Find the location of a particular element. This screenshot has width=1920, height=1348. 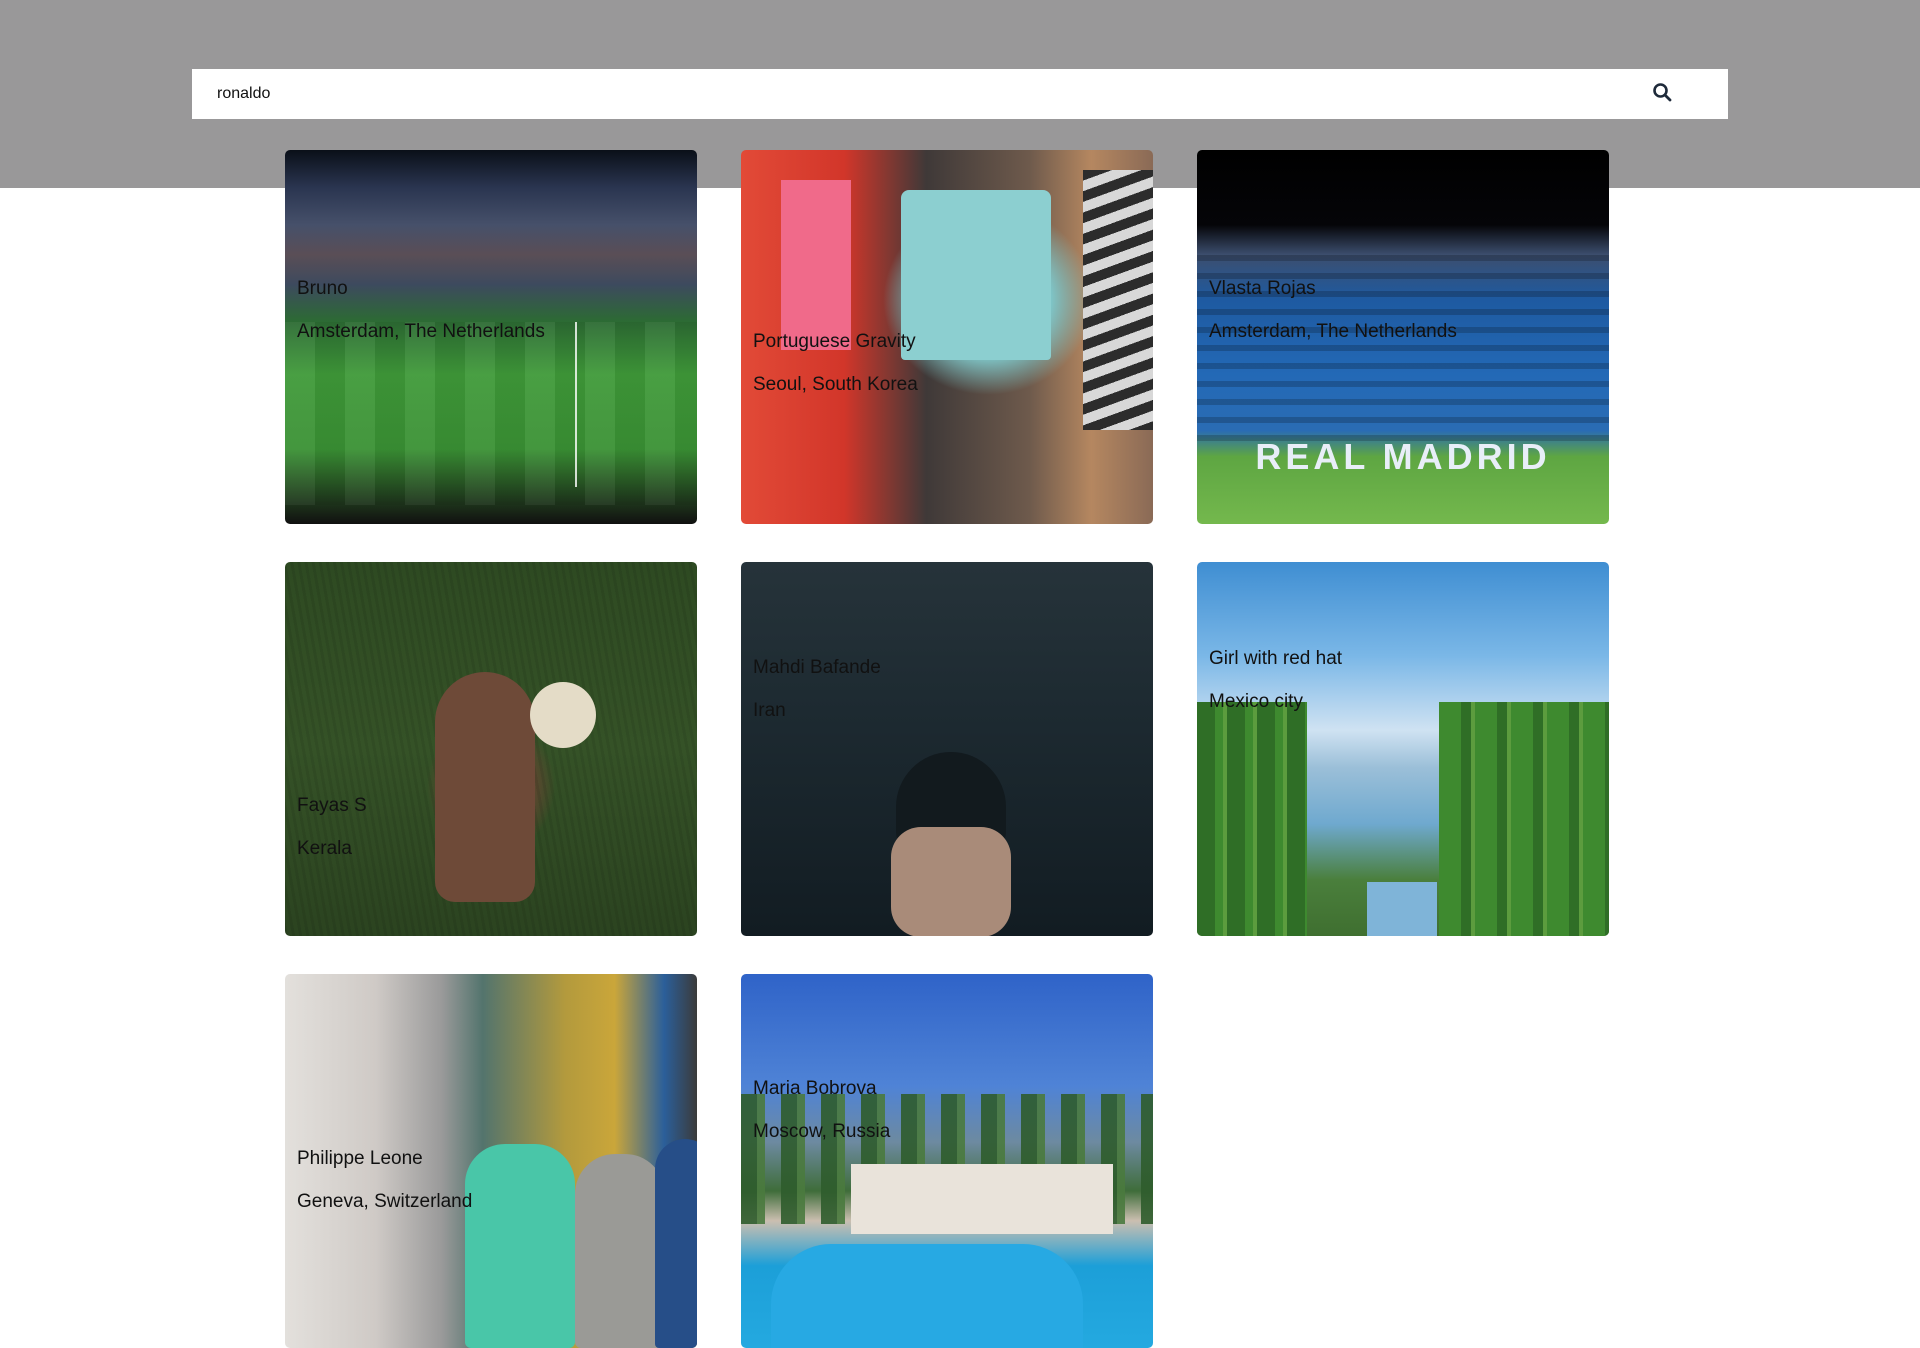

photo-card: Girl with red hat Mexico city is located at coordinates (1403, 749).